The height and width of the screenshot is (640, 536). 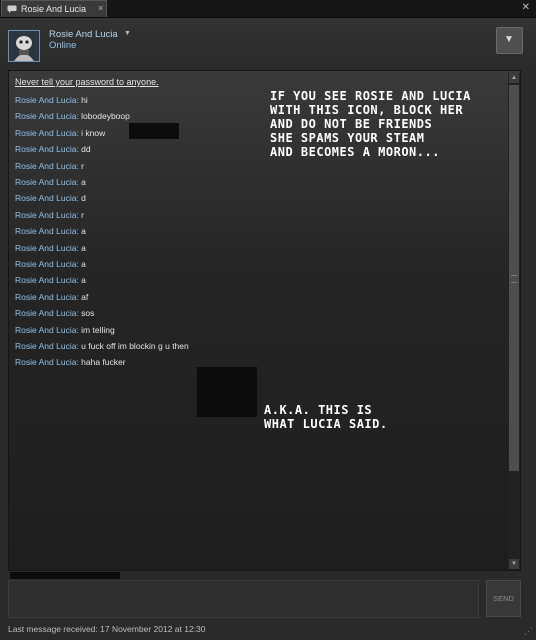 I want to click on avatar-image, so click(x=24, y=46).